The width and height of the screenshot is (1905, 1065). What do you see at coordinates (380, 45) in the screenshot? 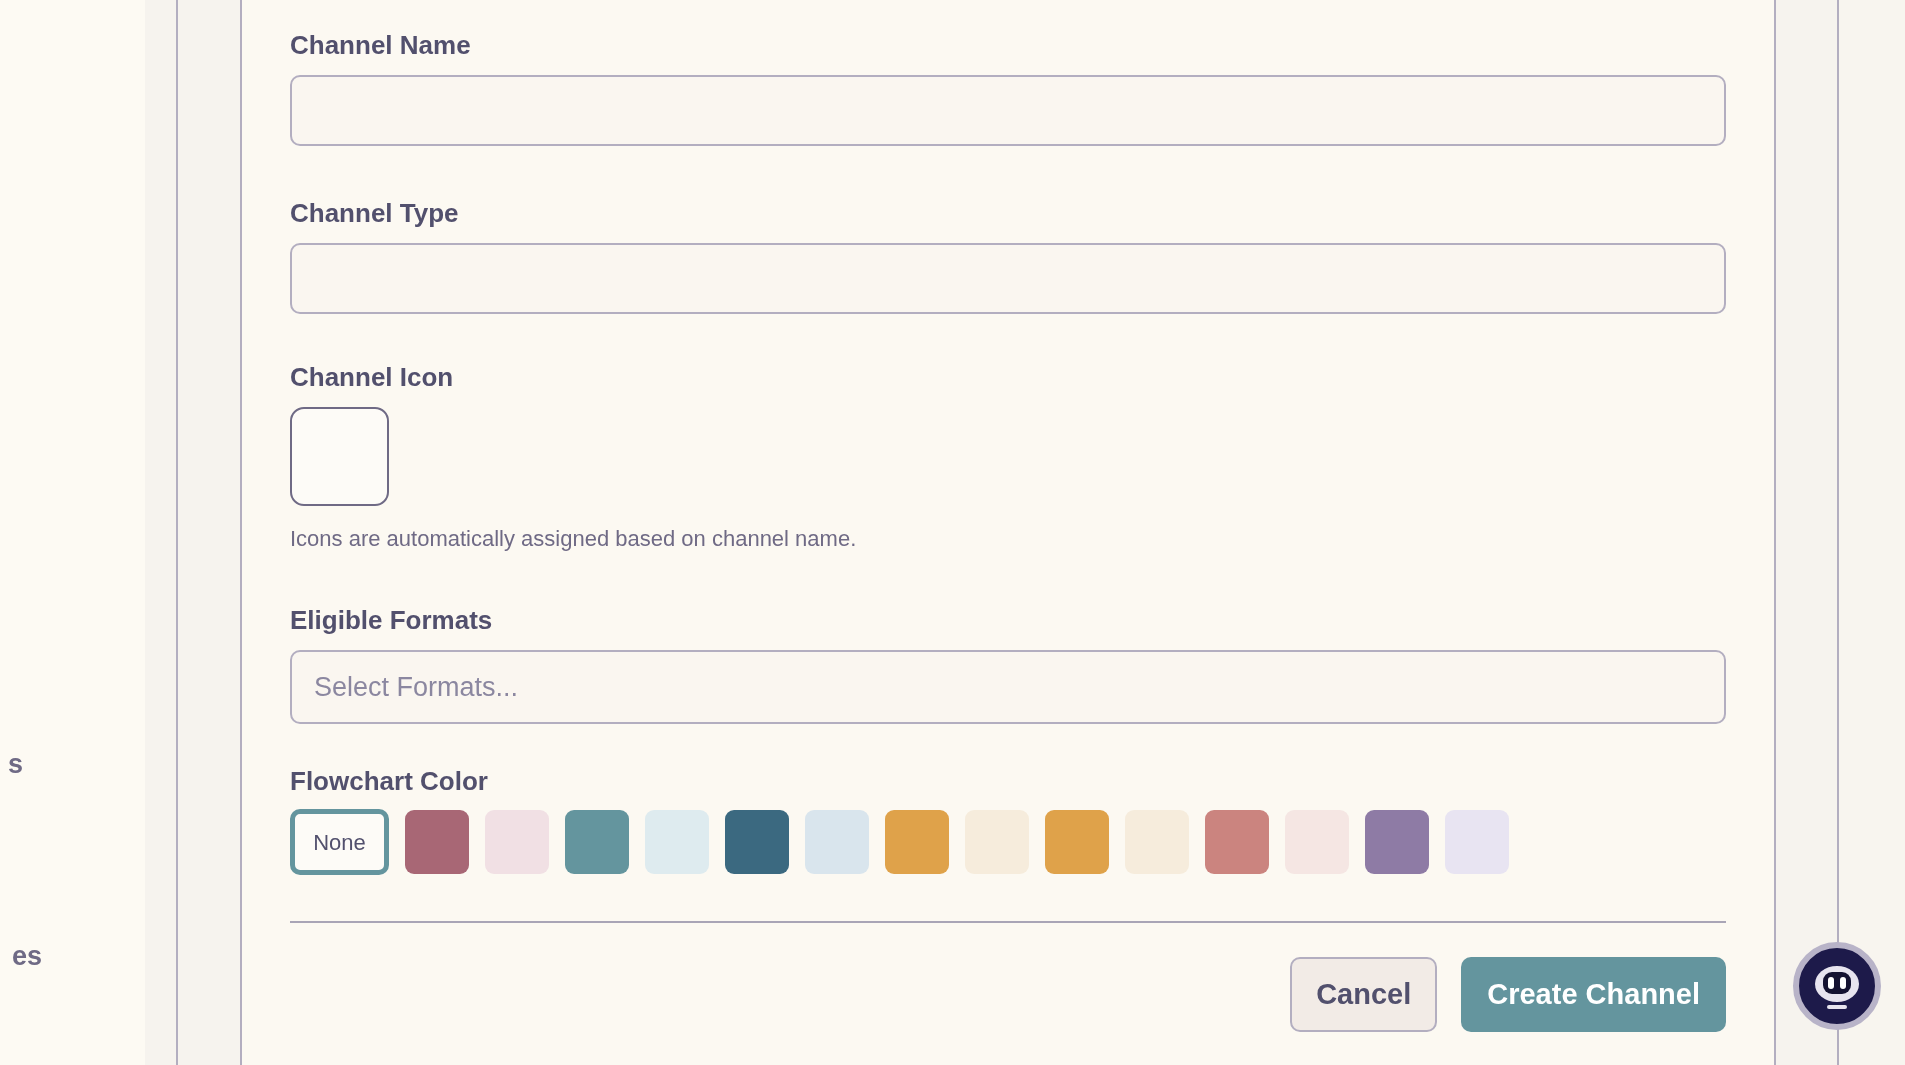
I see `field-label: Channel Name` at bounding box center [380, 45].